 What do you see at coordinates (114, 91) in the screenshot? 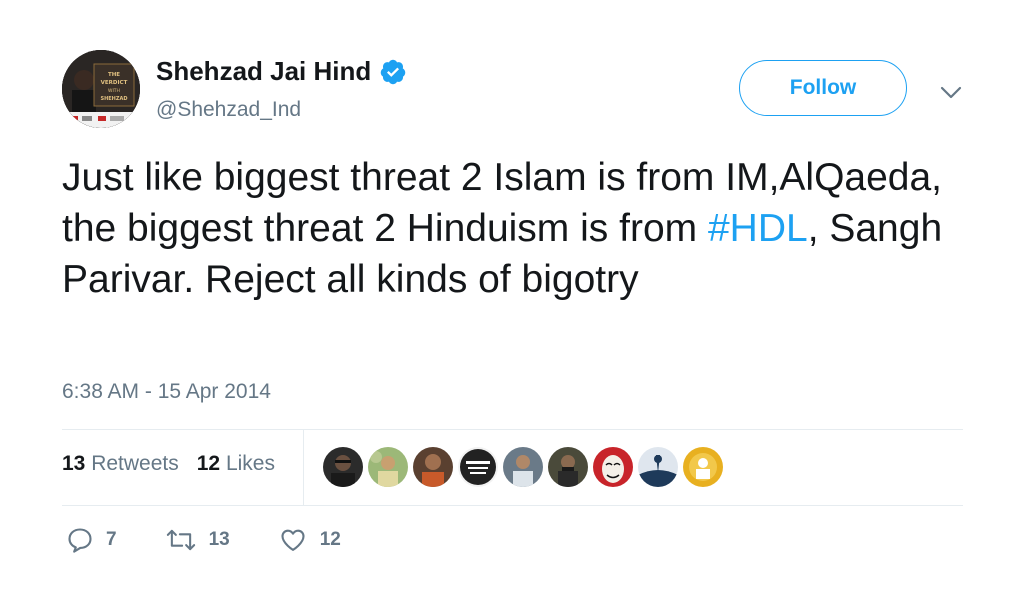
I see `avatar-text-3: WITH` at bounding box center [114, 91].